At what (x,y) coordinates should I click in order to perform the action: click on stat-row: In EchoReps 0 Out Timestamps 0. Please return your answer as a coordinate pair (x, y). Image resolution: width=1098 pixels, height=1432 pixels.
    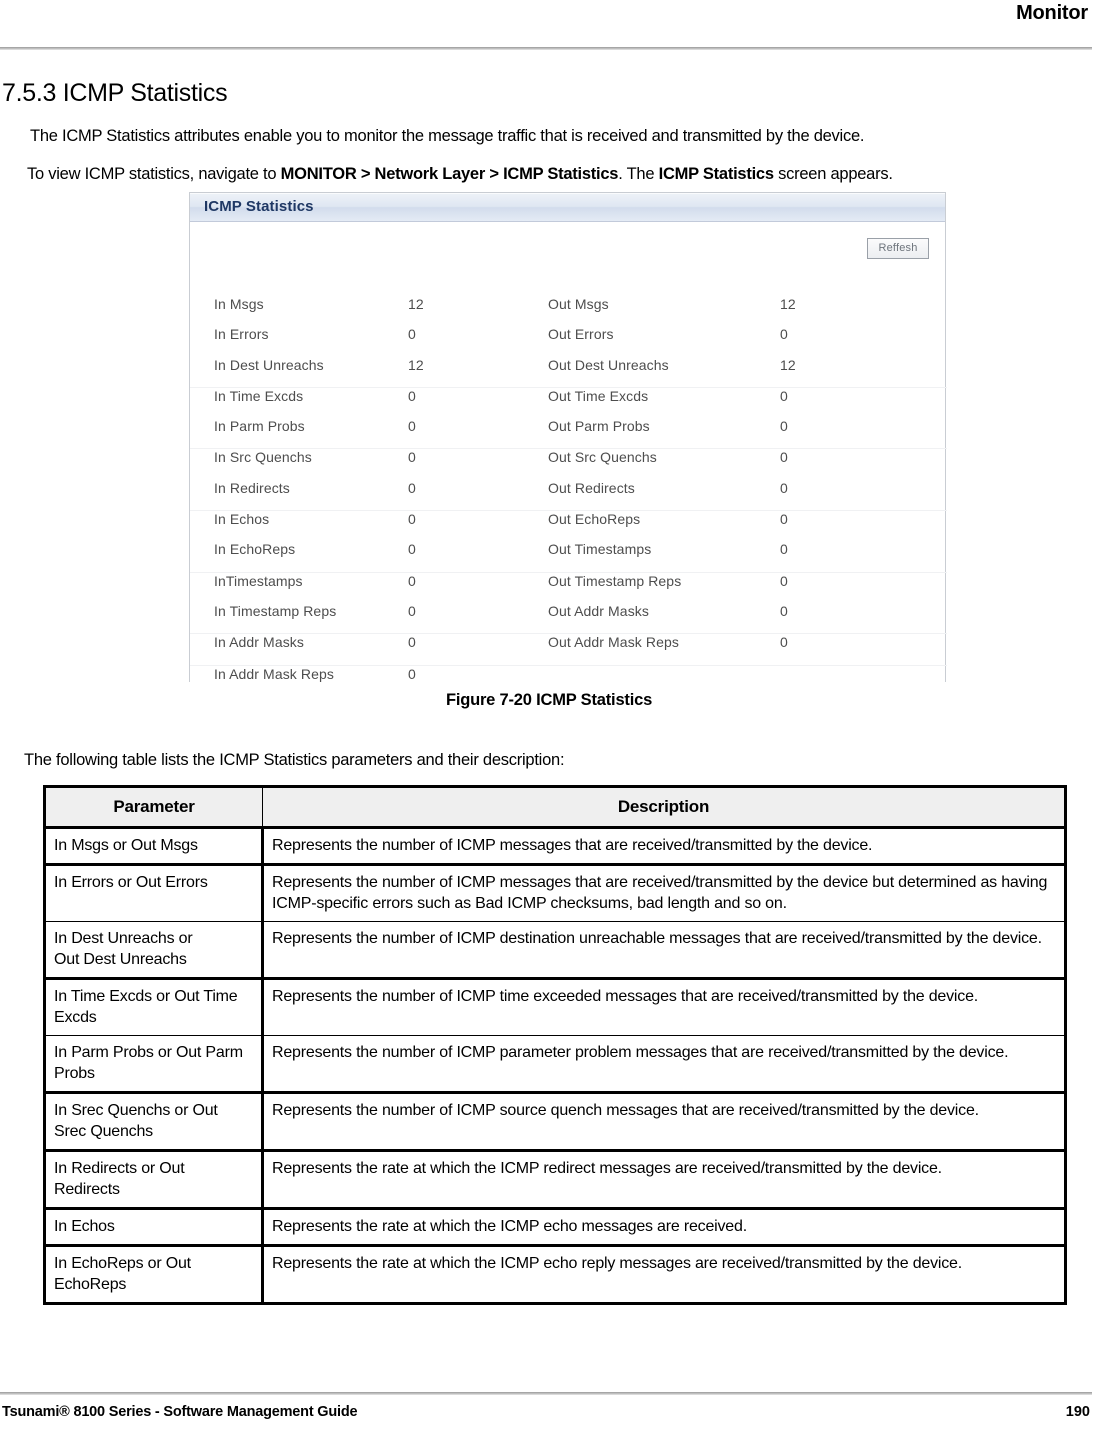
    Looking at the image, I should click on (568, 557).